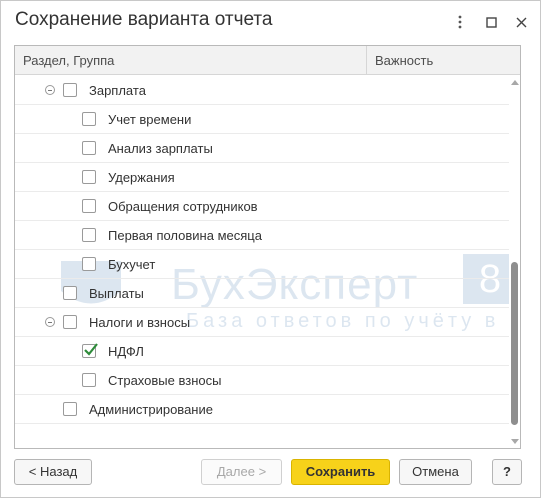  I want to click on back-button-label: Назад, so click(58, 471).